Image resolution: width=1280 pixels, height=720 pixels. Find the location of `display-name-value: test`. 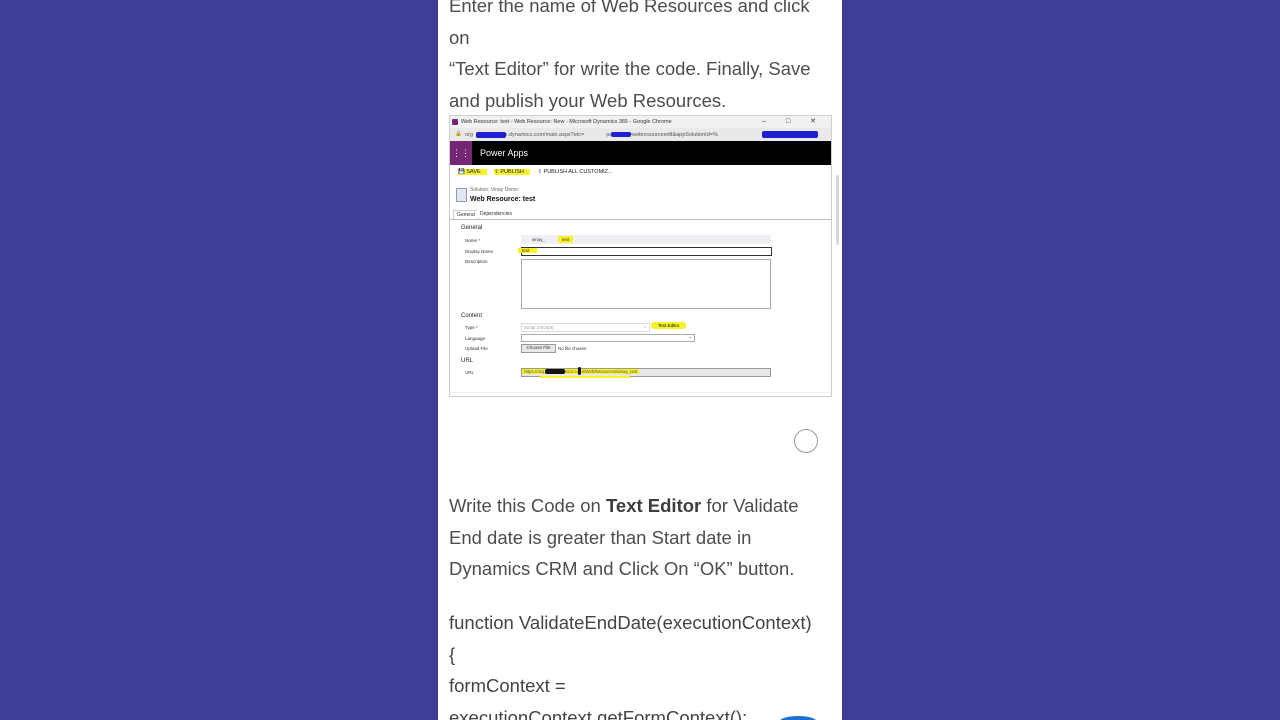

display-name-value: test is located at coordinates (528, 250).